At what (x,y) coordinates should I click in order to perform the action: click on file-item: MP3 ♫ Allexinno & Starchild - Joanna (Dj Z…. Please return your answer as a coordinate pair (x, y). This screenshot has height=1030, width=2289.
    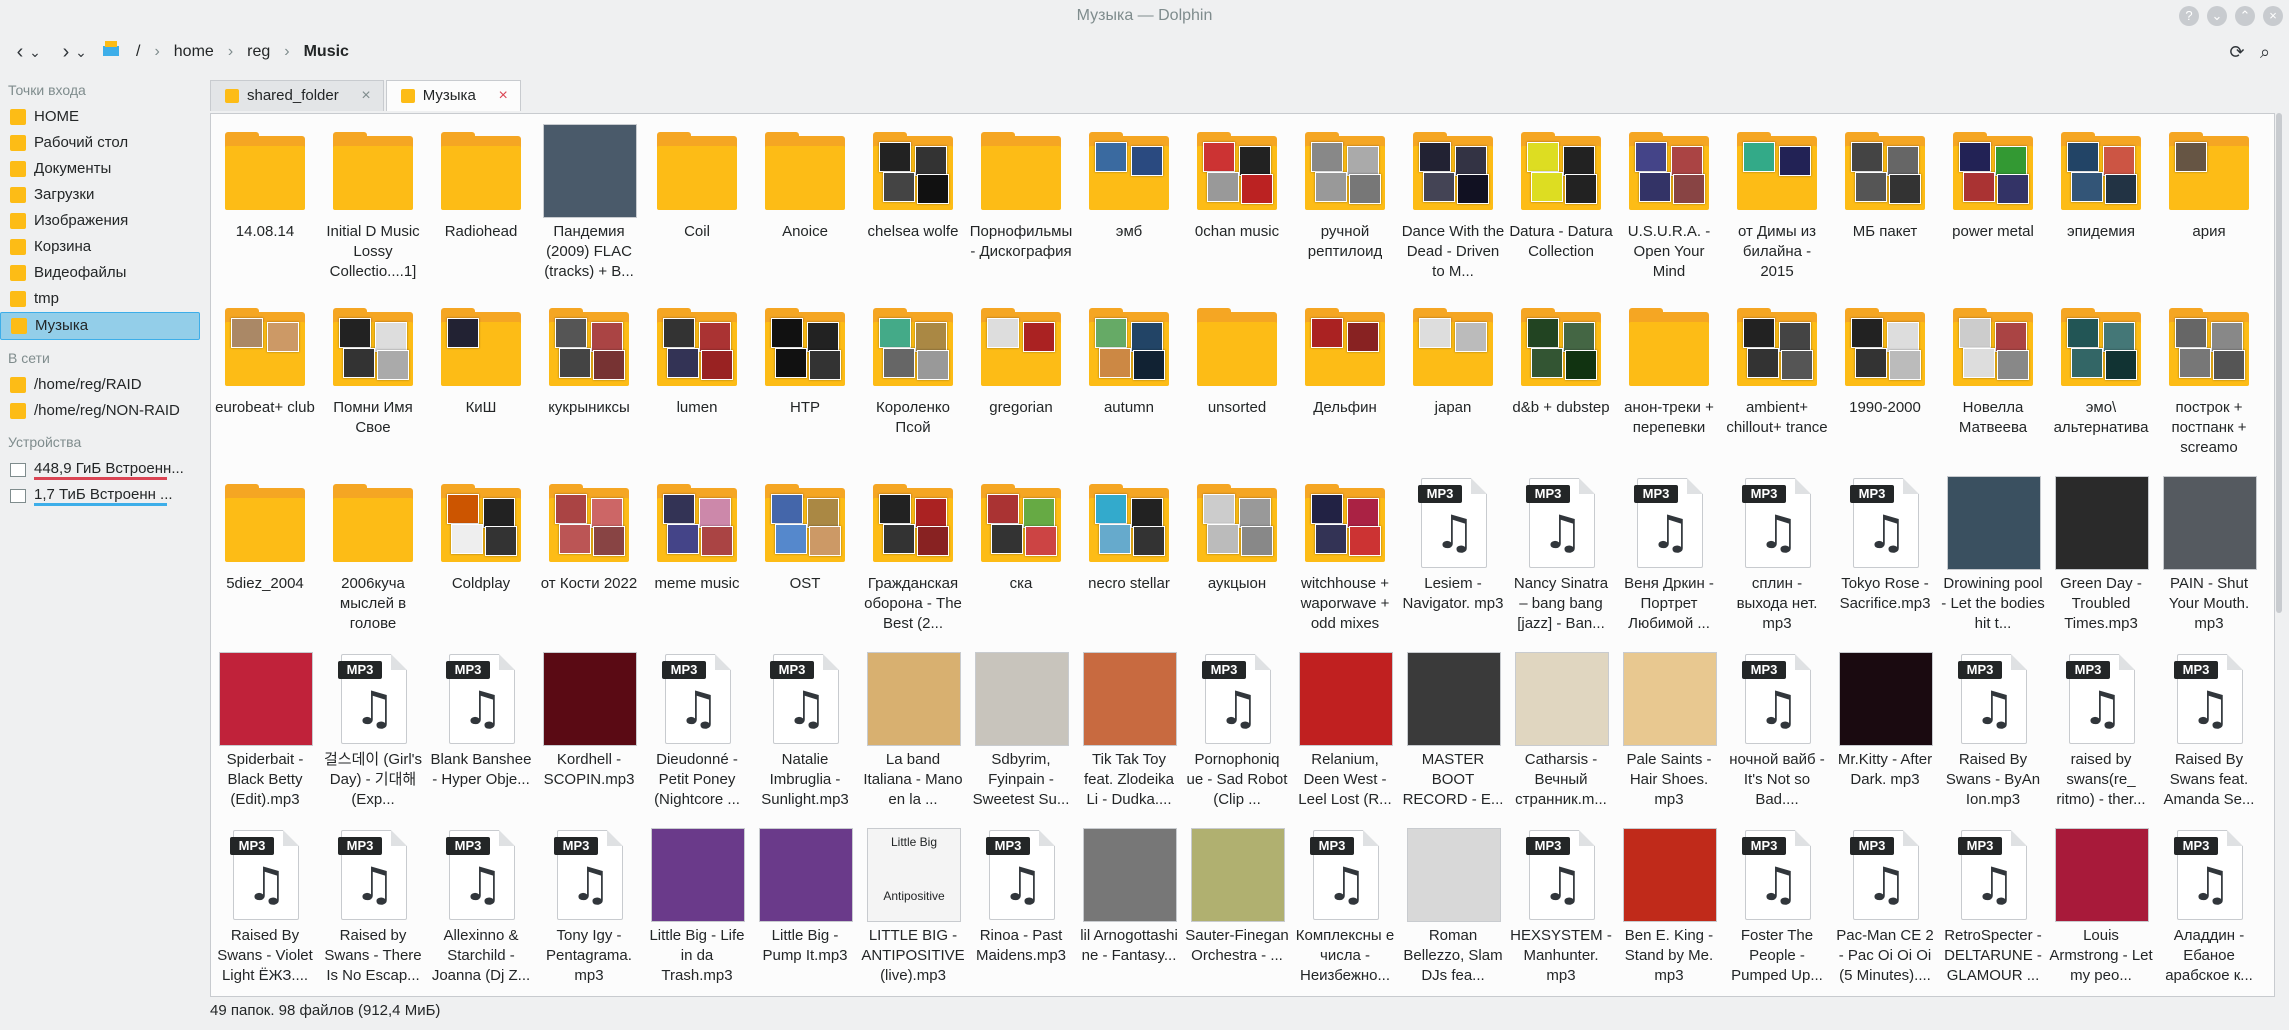
    Looking at the image, I should click on (481, 911).